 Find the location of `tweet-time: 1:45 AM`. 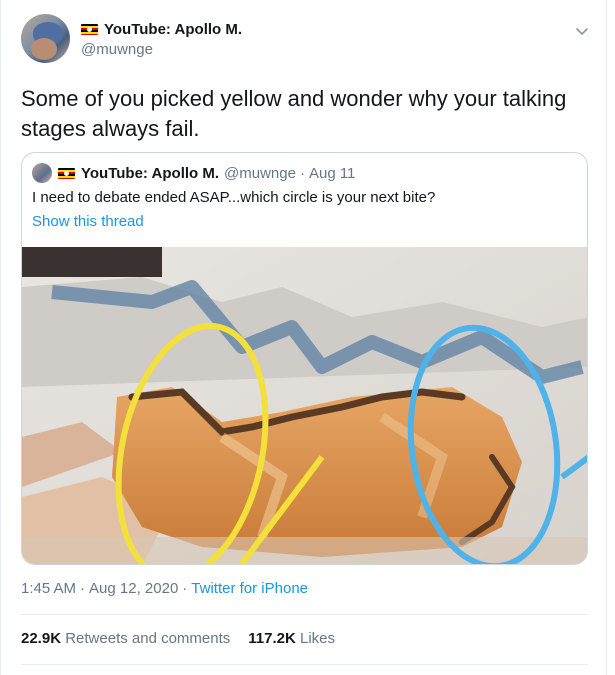

tweet-time: 1:45 AM is located at coordinates (48, 588).